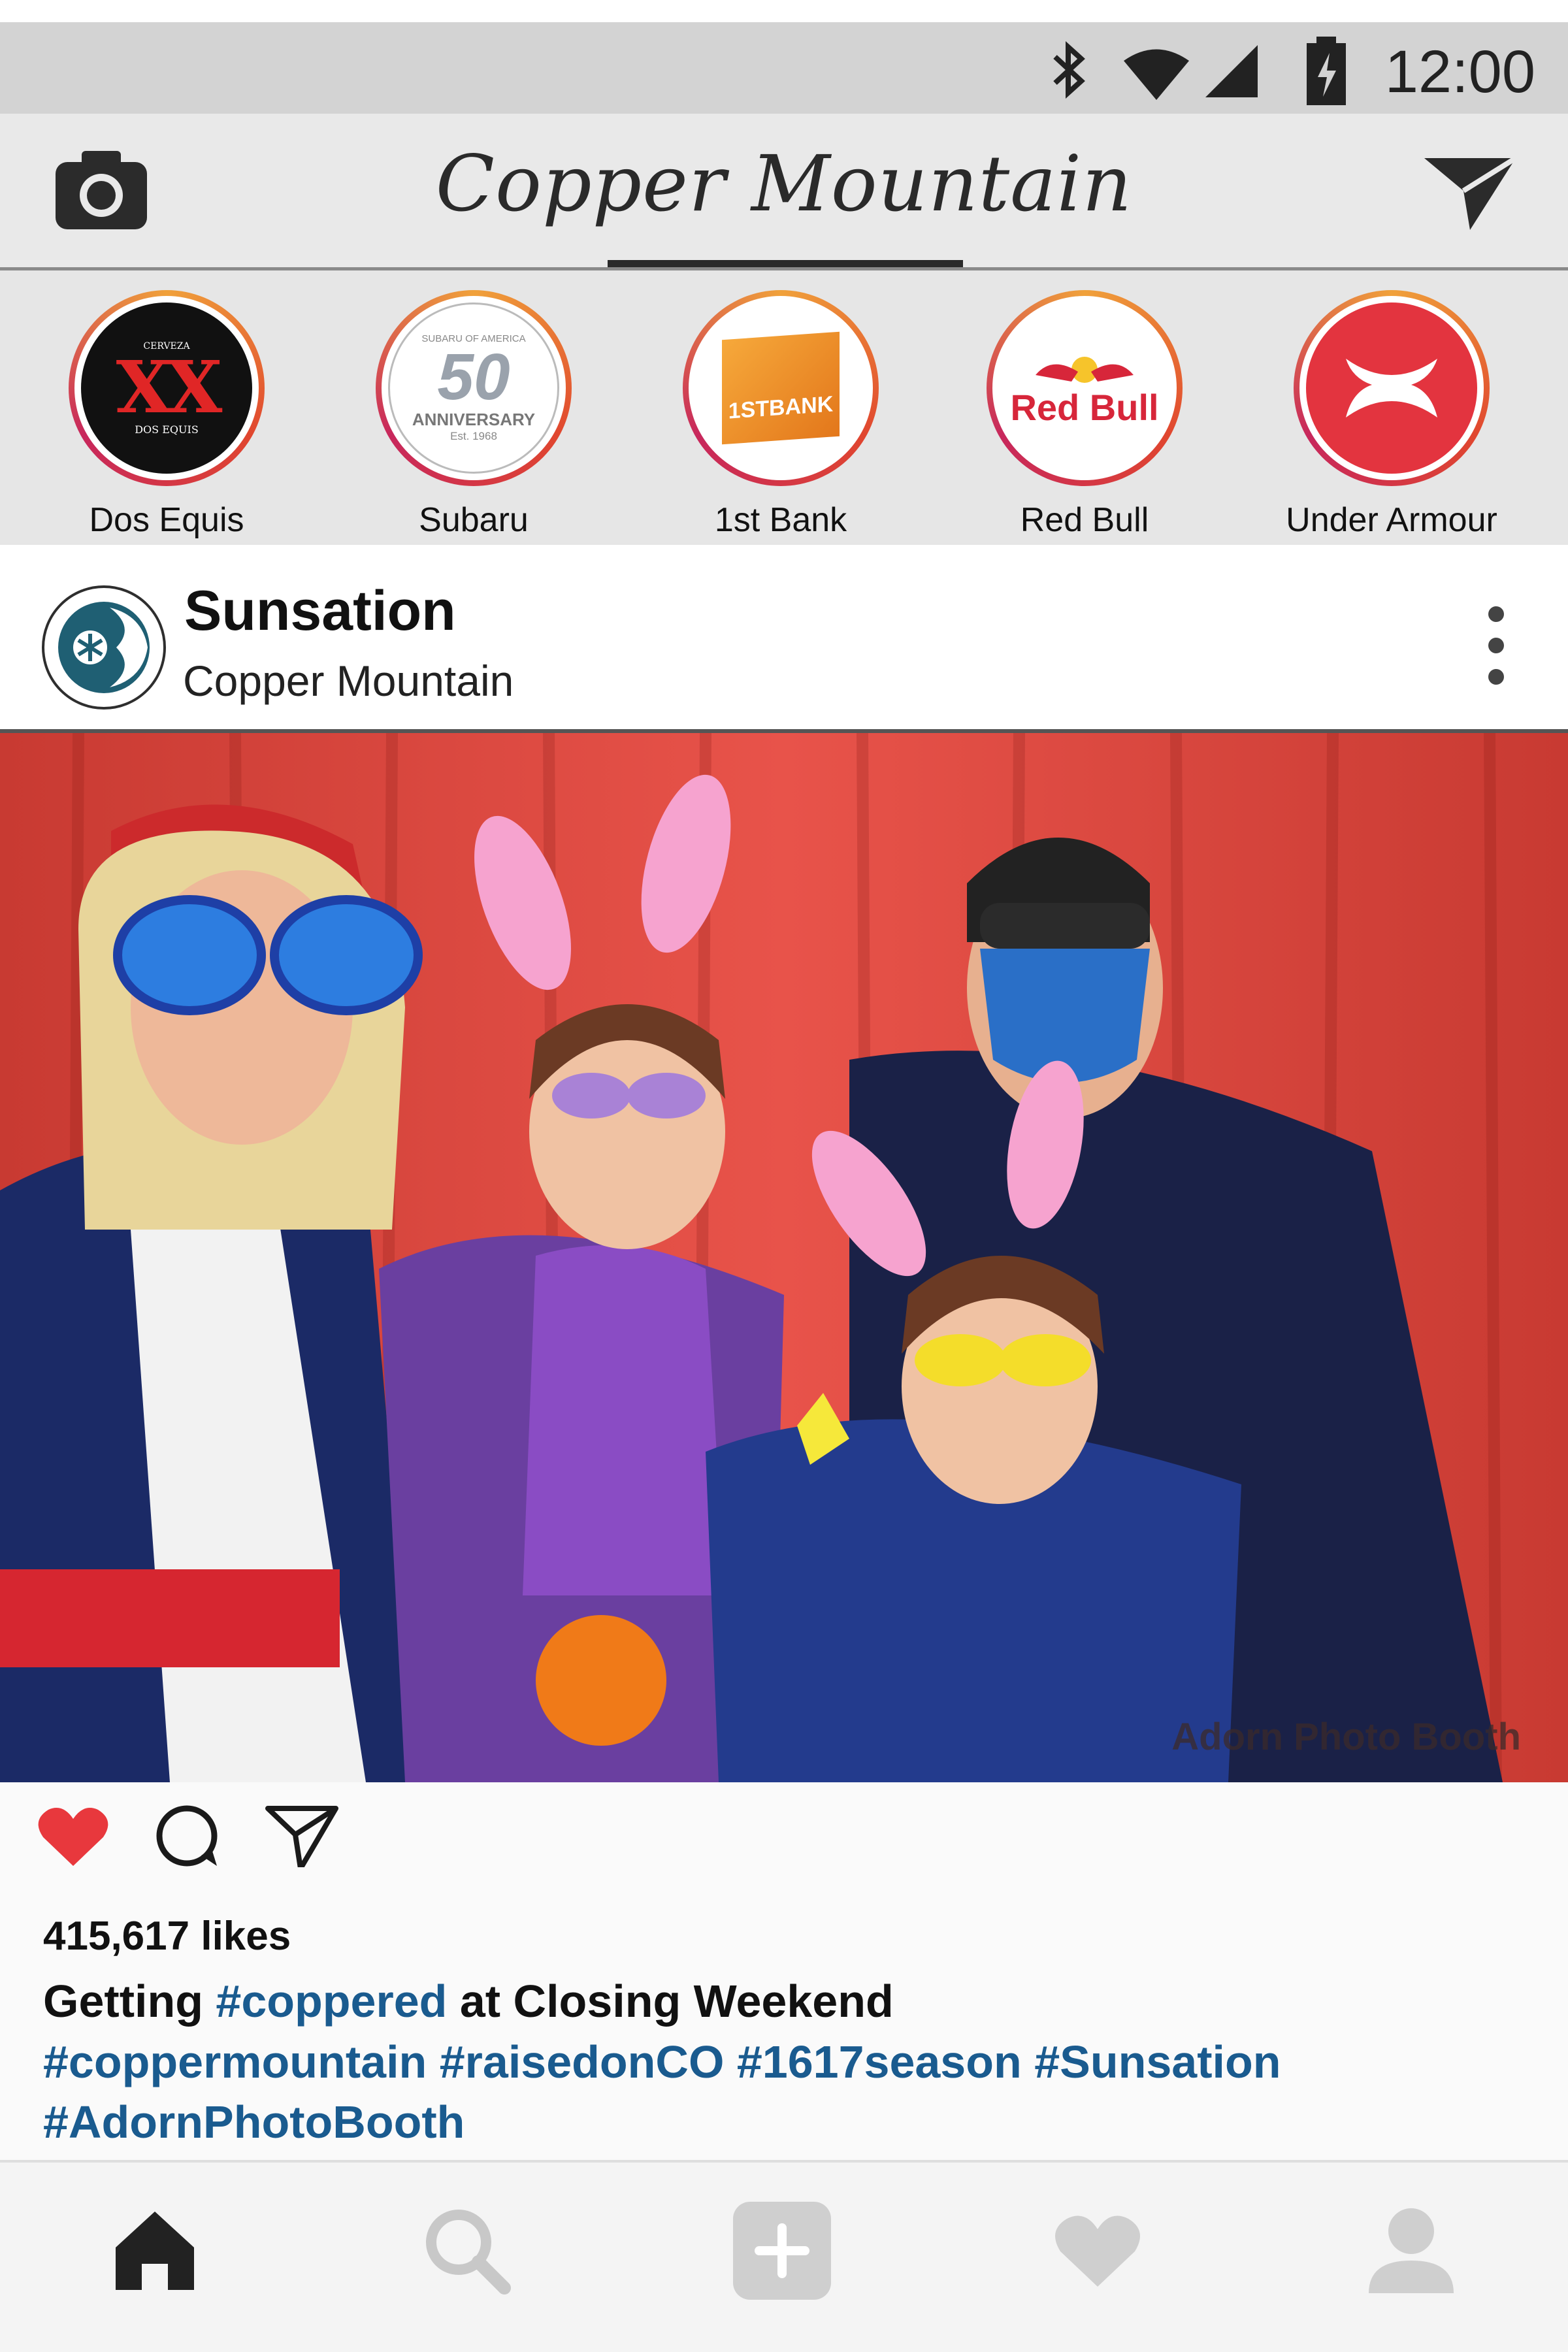 The height and width of the screenshot is (2352, 1568). I want to click on story-label: Subaru, so click(474, 520).